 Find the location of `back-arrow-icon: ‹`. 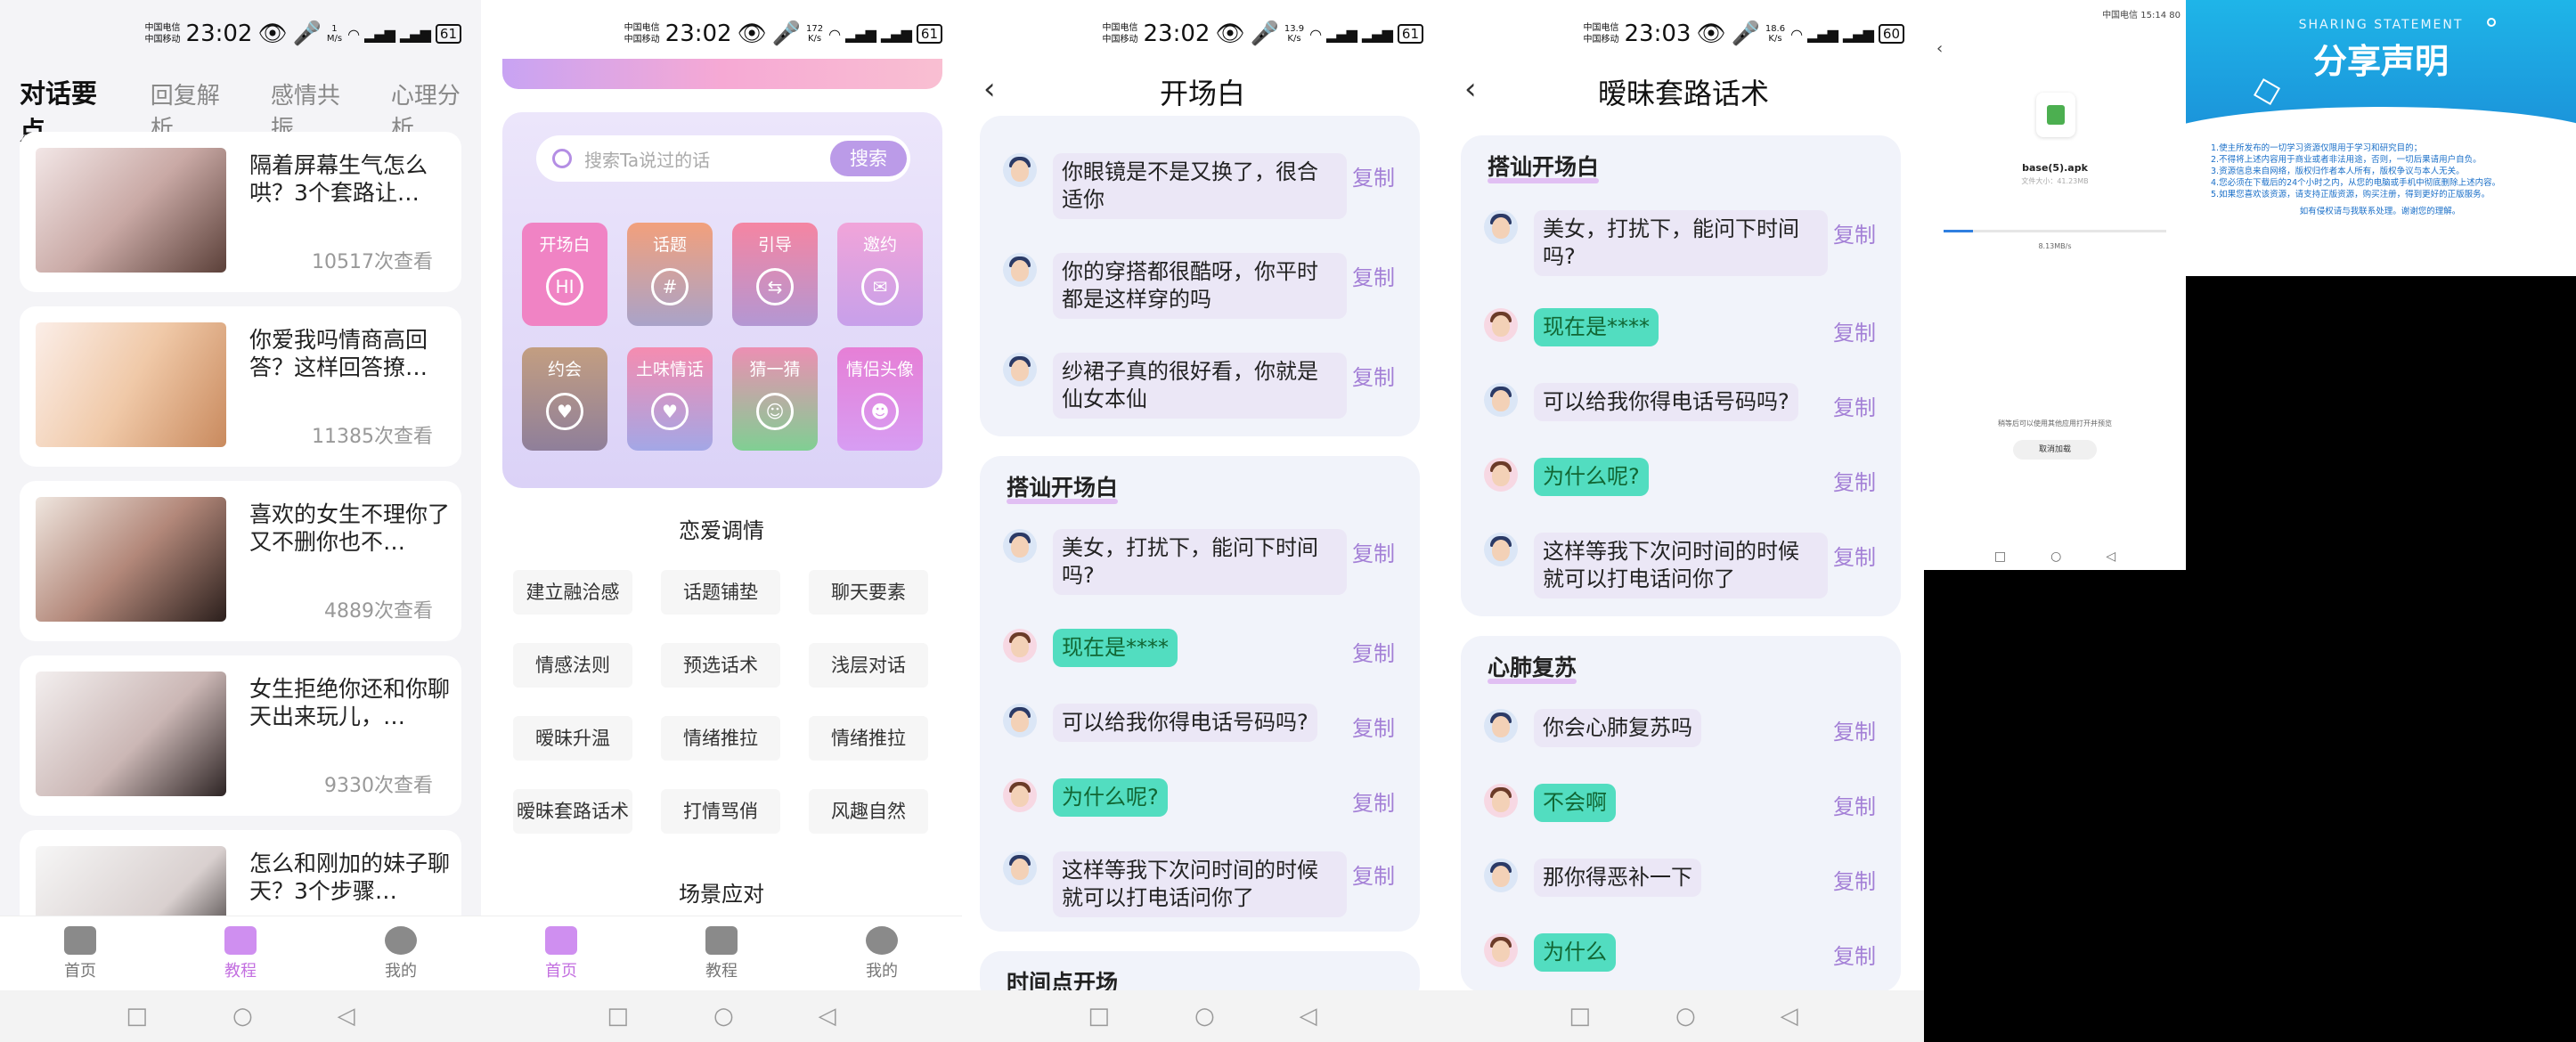

back-arrow-icon: ‹ is located at coordinates (1940, 48).